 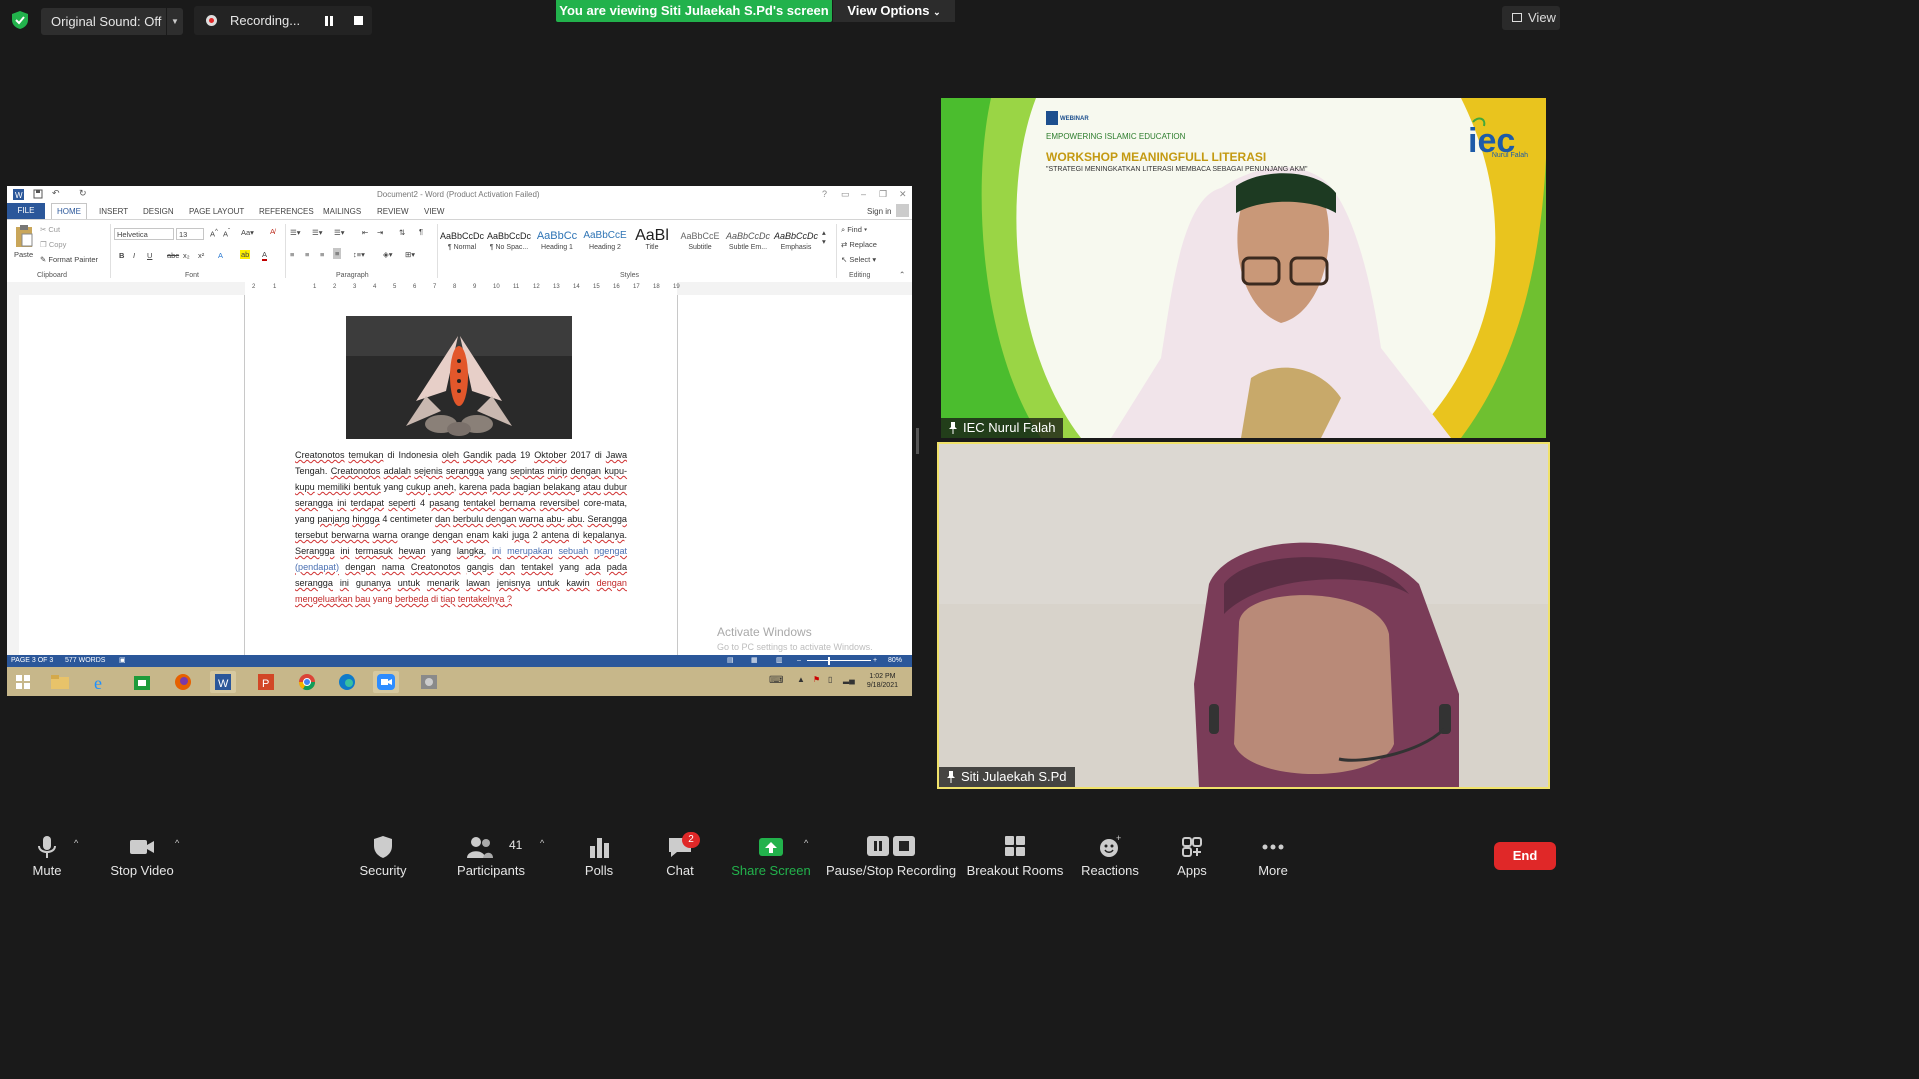 What do you see at coordinates (101, 682) in the screenshot?
I see `internet-explorer-icon: e` at bounding box center [101, 682].